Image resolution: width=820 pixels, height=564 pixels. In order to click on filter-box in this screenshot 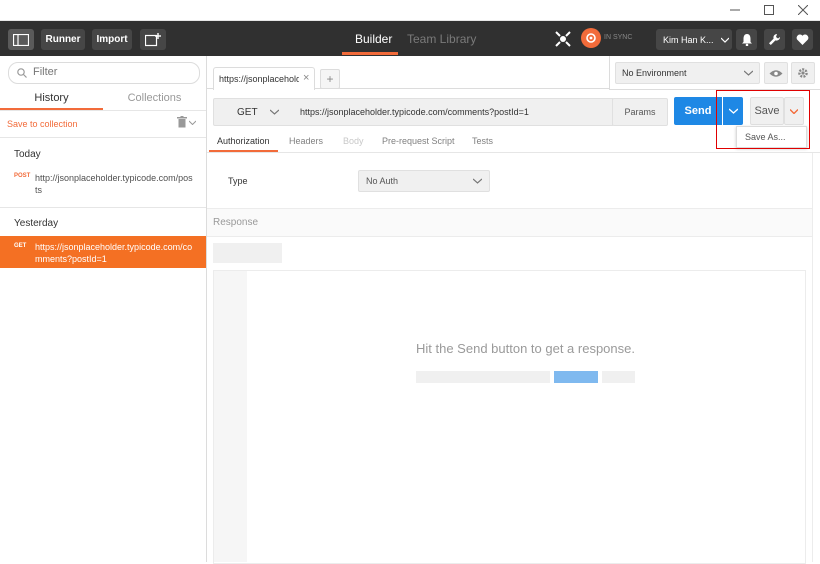, I will do `click(104, 73)`.